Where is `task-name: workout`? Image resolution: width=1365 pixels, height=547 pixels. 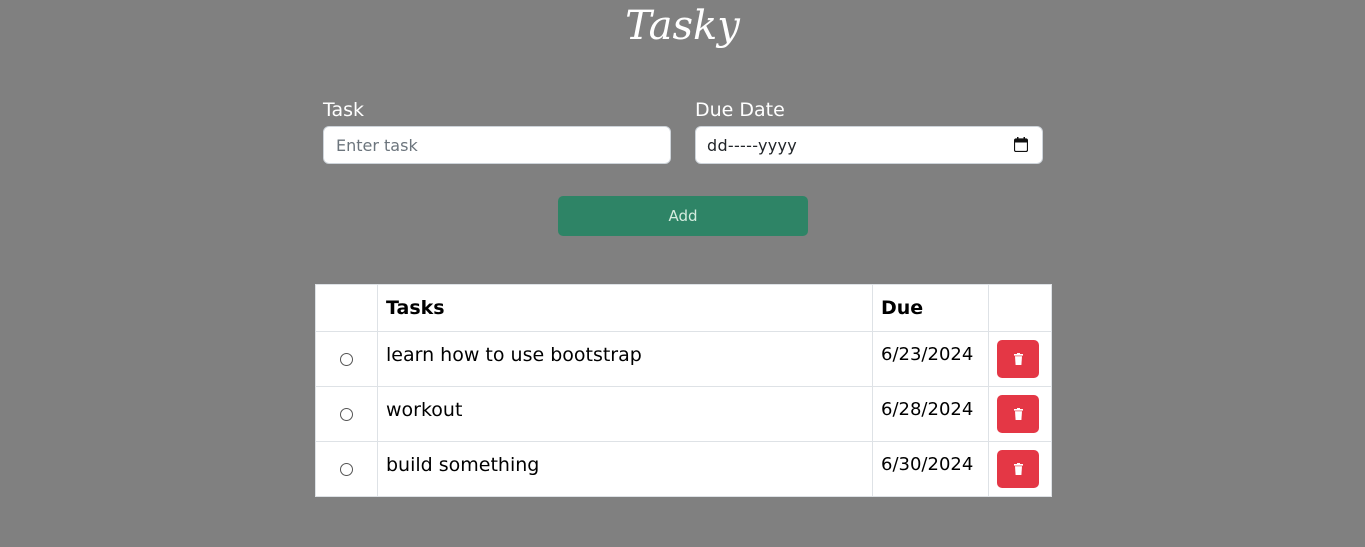
task-name: workout is located at coordinates (625, 414).